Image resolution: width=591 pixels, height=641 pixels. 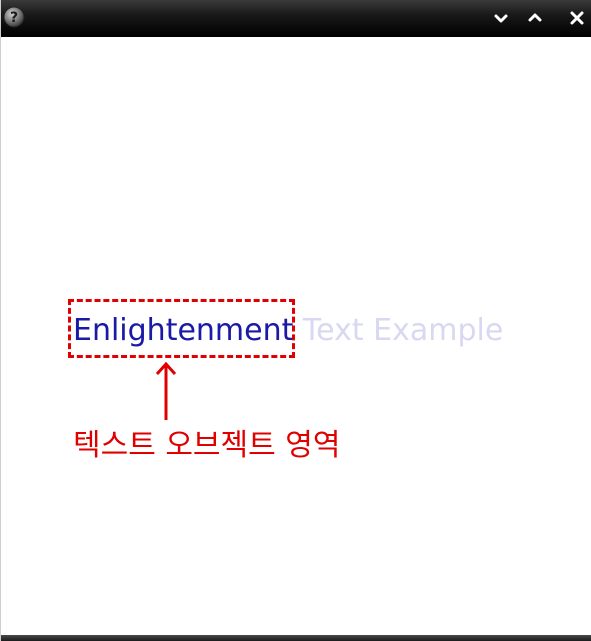 I want to click on close-button, so click(x=577, y=18).